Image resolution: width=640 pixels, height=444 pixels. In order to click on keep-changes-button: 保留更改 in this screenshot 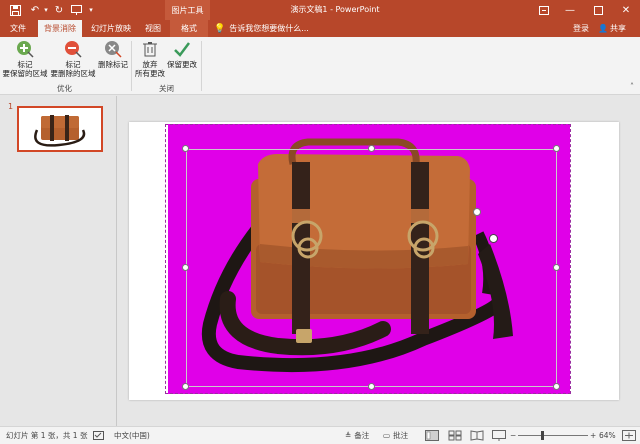, I will do `click(182, 54)`.